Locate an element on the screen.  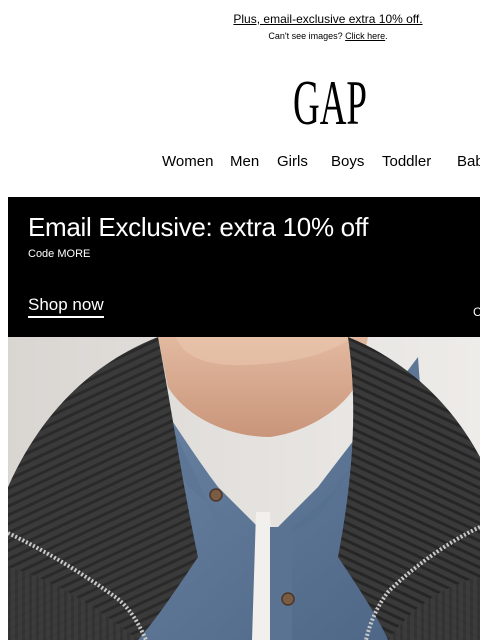
period-text: . is located at coordinates (386, 36).